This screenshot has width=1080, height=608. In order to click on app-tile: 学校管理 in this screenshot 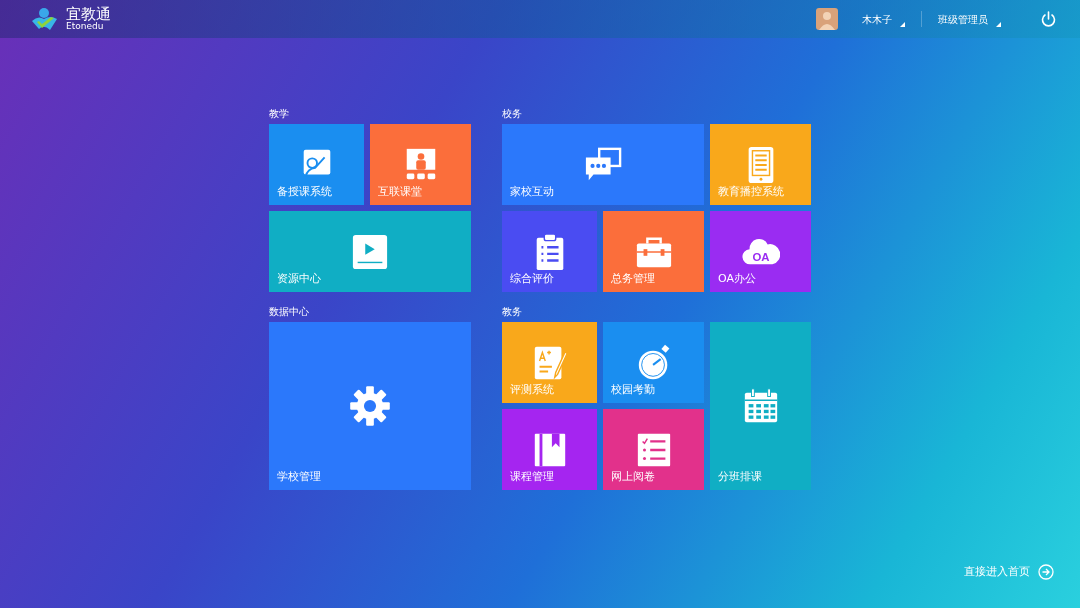, I will do `click(370, 406)`.